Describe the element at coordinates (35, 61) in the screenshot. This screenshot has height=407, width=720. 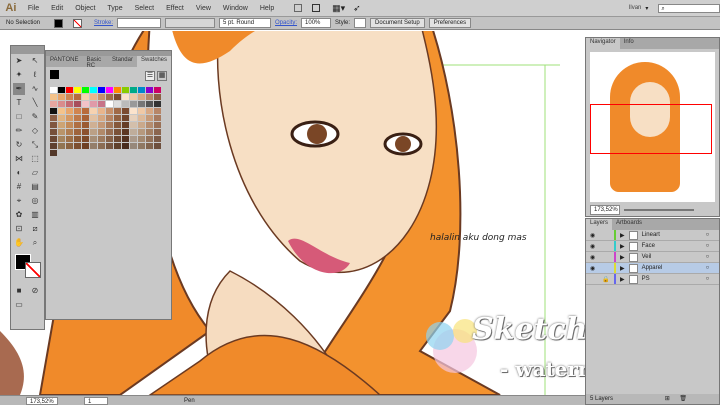
I see `direct-selection-tool-icon: ↖` at that location.